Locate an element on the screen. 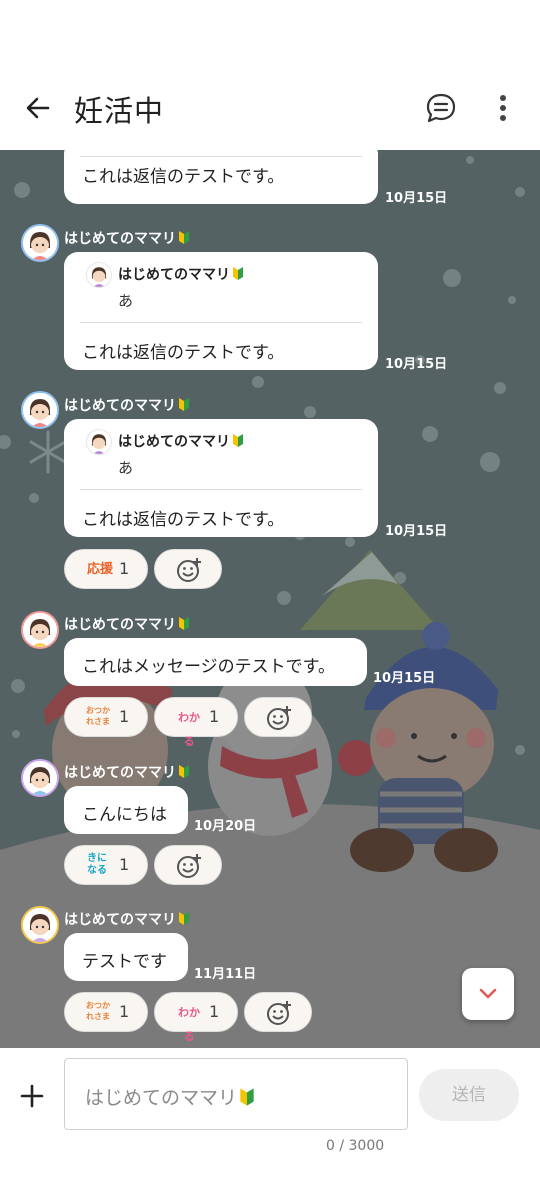 The image size is (540, 1200). character-counter: 0 / 3000 is located at coordinates (355, 1146).